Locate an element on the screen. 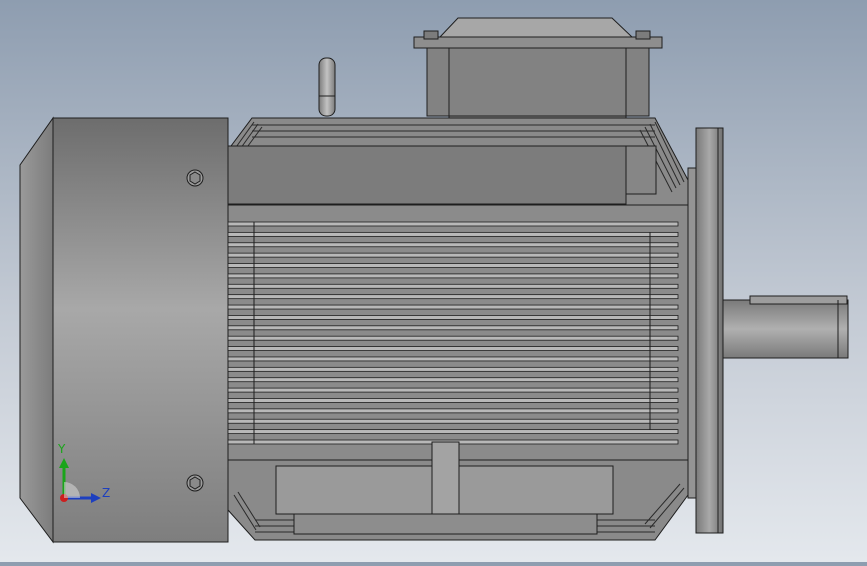  terminal-box-lid is located at coordinates (536, 27).